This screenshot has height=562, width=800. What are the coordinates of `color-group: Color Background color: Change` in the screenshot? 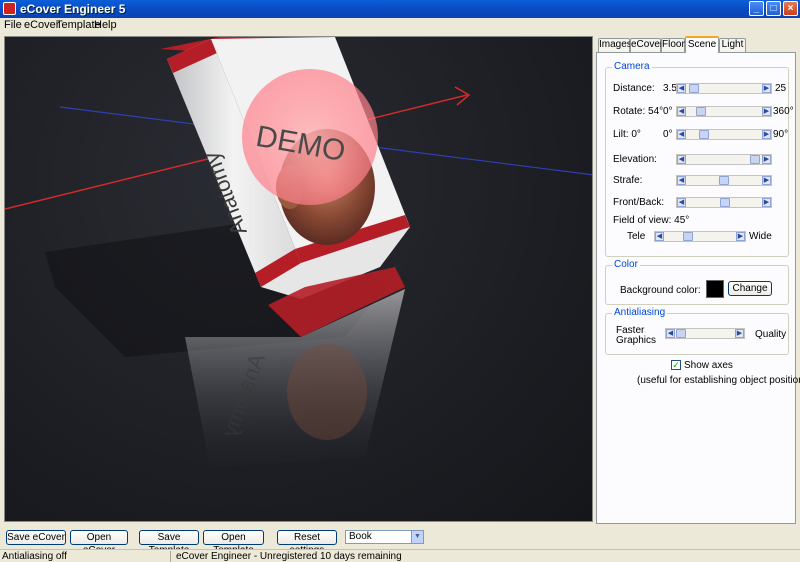 It's located at (697, 282).